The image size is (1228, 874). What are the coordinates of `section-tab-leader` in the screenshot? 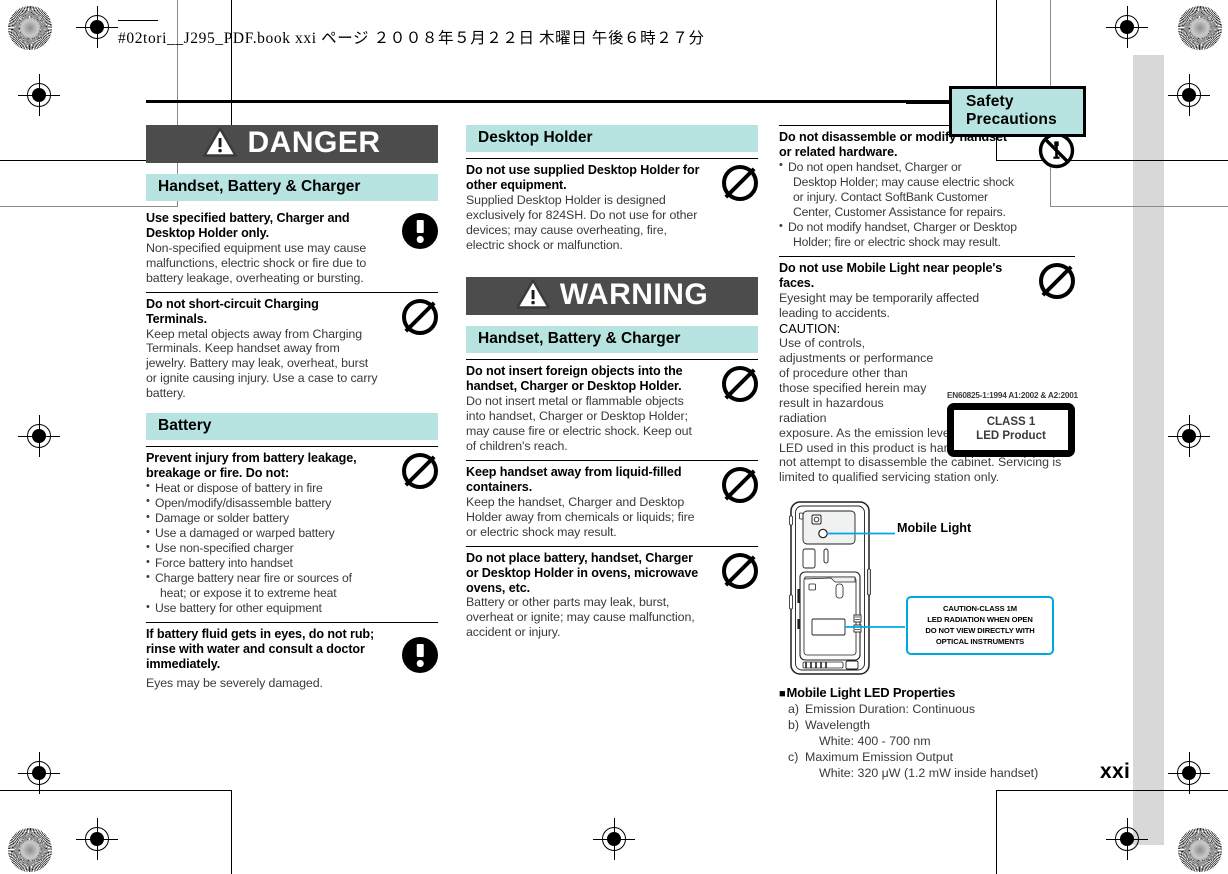 It's located at (929, 102).